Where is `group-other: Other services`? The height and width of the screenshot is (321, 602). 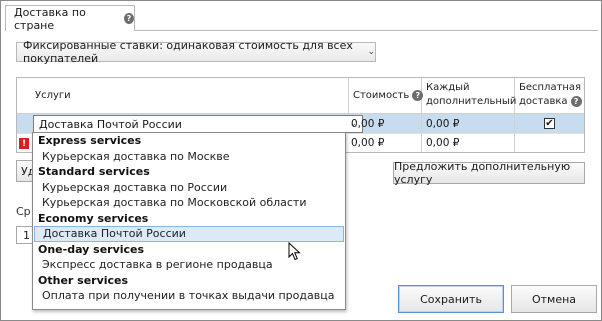
group-other: Other services is located at coordinates (83, 280).